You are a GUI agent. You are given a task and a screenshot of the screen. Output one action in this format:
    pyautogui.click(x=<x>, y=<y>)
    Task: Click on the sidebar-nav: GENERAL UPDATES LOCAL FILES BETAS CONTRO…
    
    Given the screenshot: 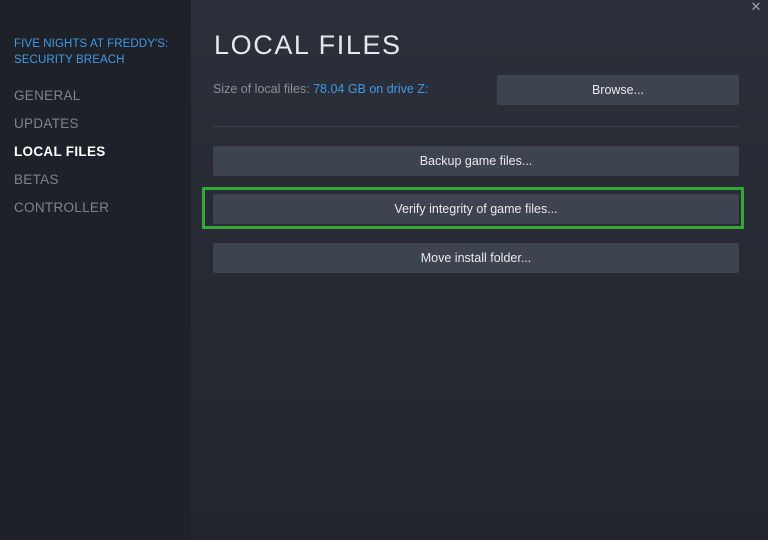 What is the action you would take?
    pyautogui.click(x=61, y=156)
    